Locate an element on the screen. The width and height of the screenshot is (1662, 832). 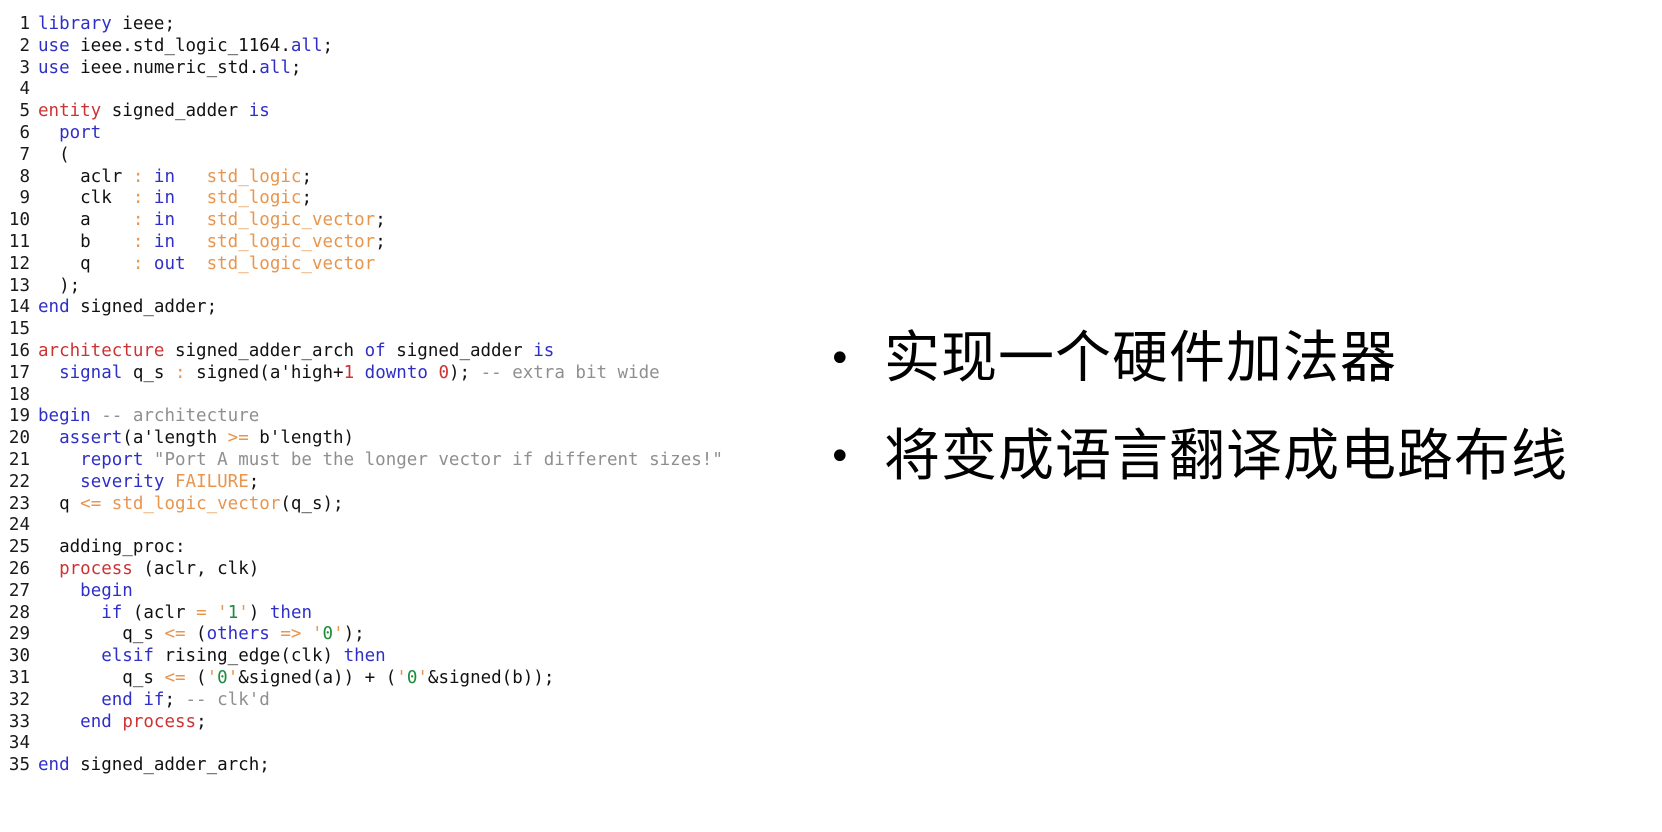
code-line-text: process (aclr, clk) is located at coordinates (148, 570).